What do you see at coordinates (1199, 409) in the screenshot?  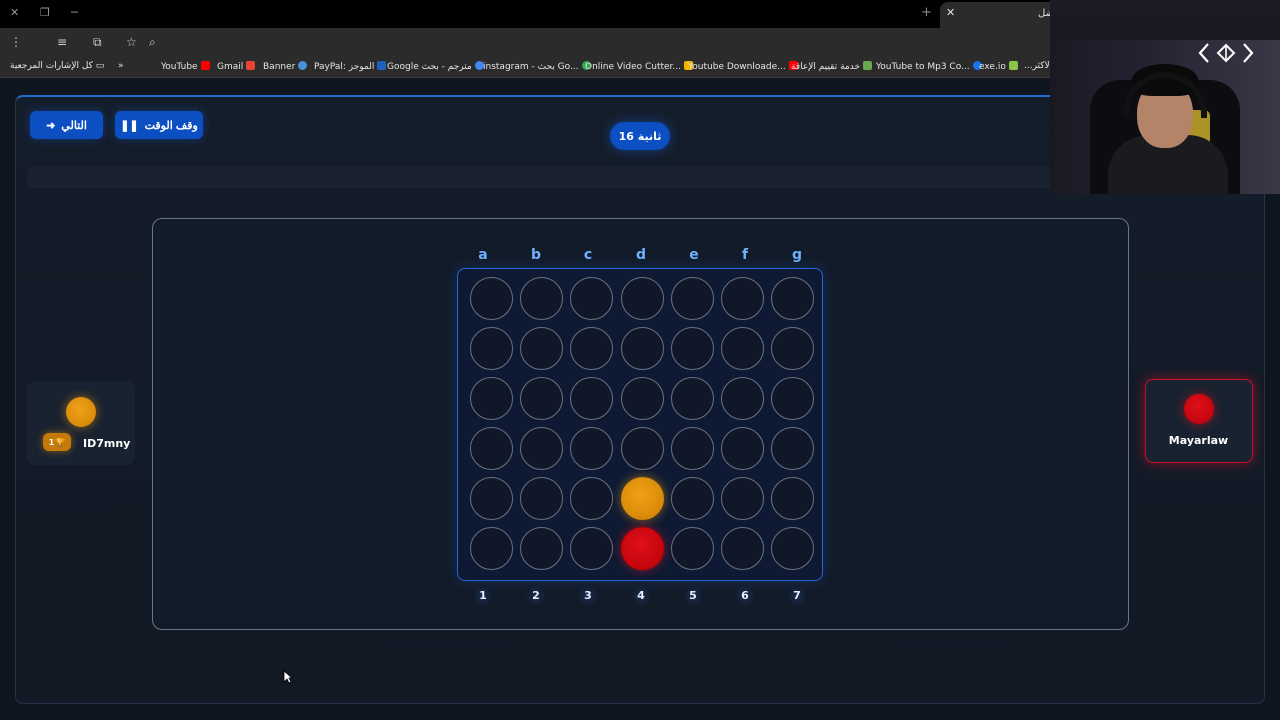 I see `player-red-disc` at bounding box center [1199, 409].